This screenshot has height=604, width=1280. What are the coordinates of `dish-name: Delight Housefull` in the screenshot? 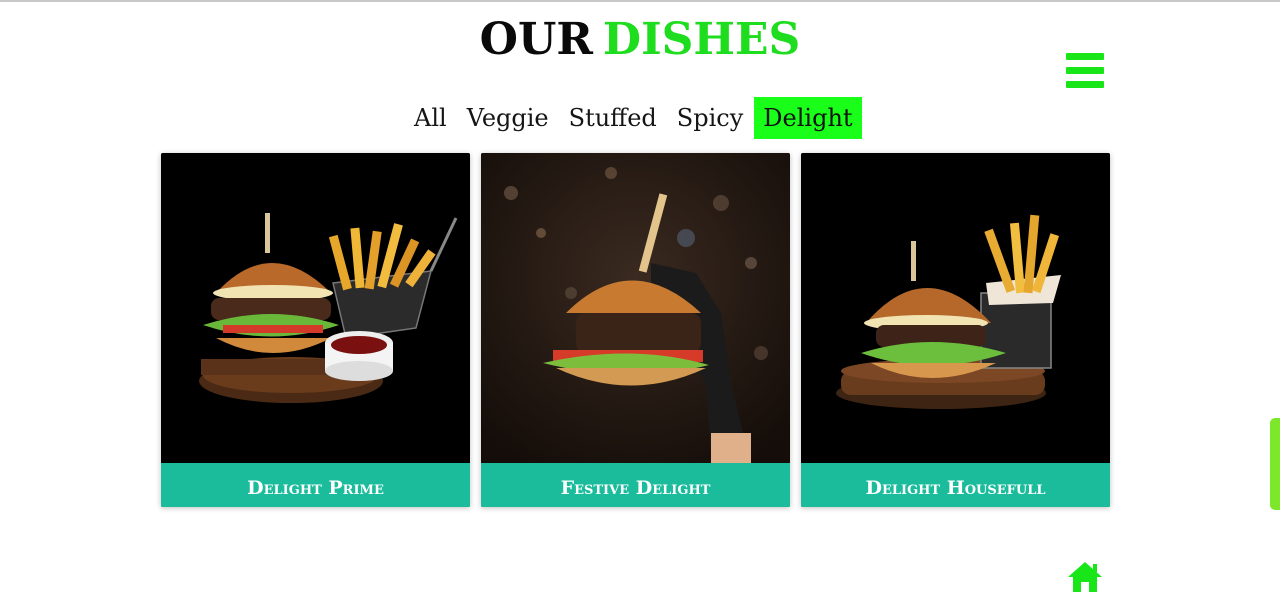 It's located at (955, 485).